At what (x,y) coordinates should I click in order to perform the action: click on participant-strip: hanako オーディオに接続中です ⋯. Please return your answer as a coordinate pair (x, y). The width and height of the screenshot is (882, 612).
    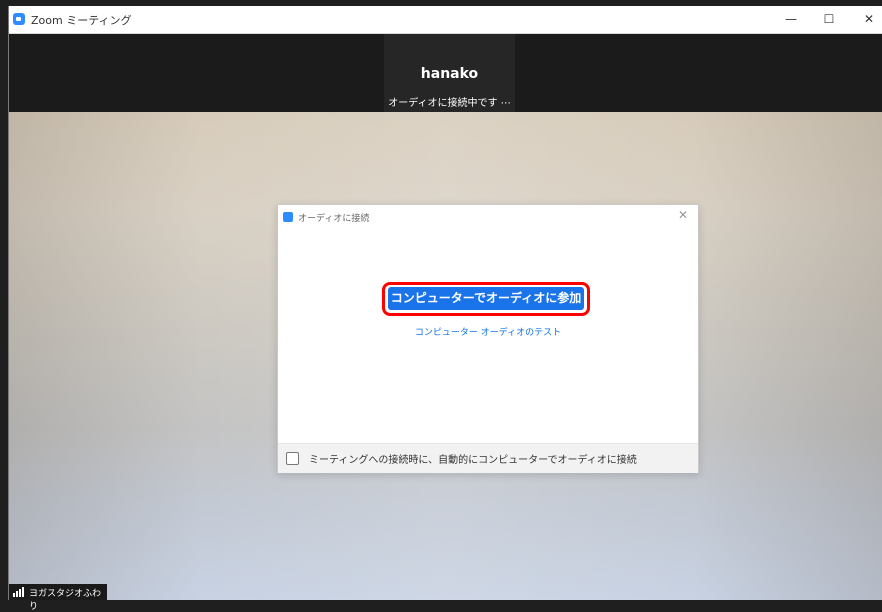
    Looking at the image, I should click on (445, 73).